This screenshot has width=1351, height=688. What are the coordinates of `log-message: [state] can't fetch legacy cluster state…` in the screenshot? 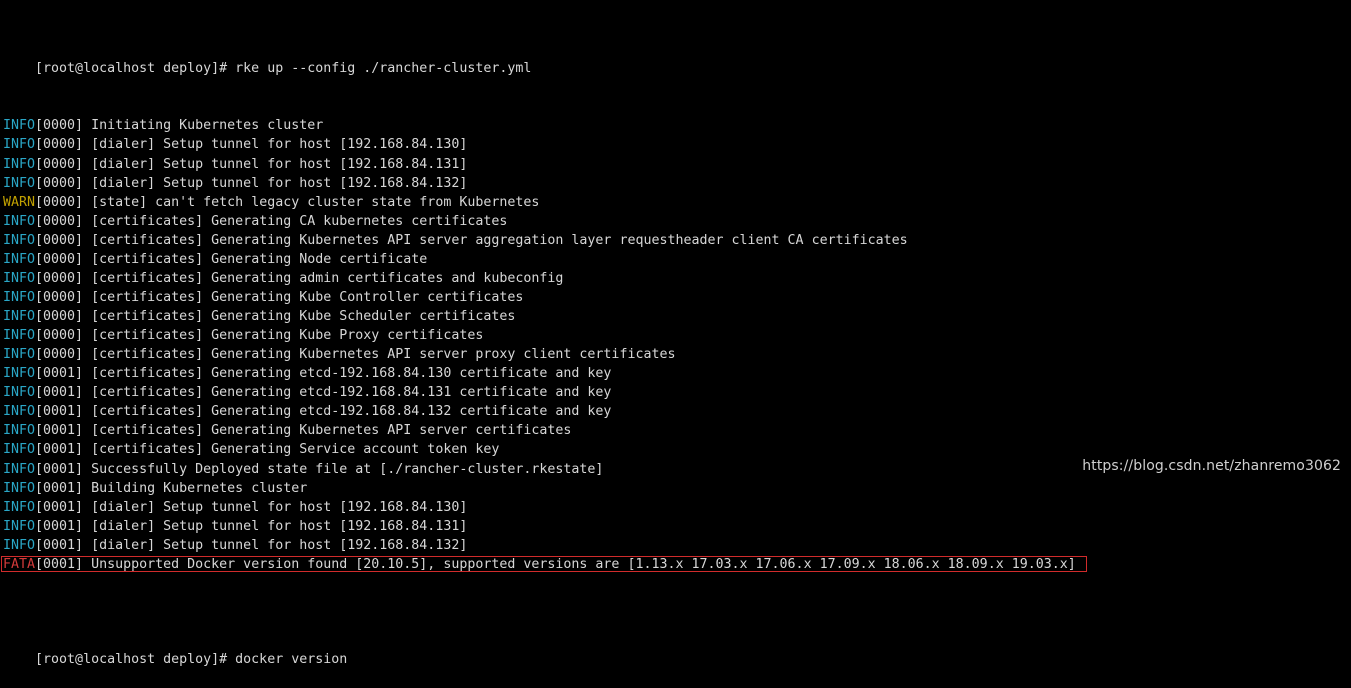 It's located at (311, 202).